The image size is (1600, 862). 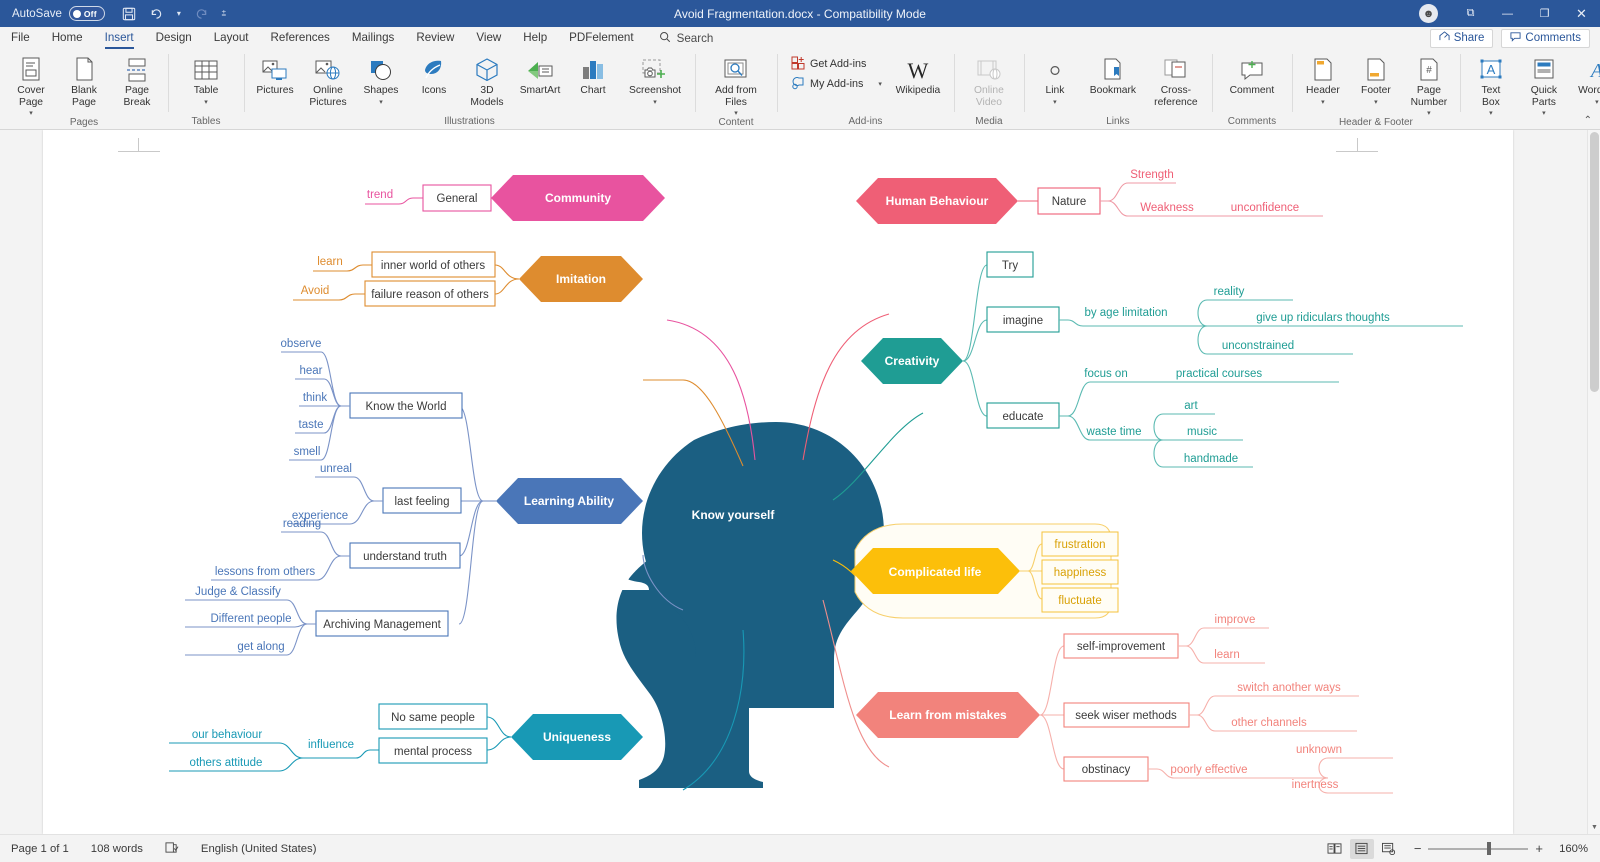 I want to click on collapse-ribbon-button: ⌃, so click(x=1588, y=120).